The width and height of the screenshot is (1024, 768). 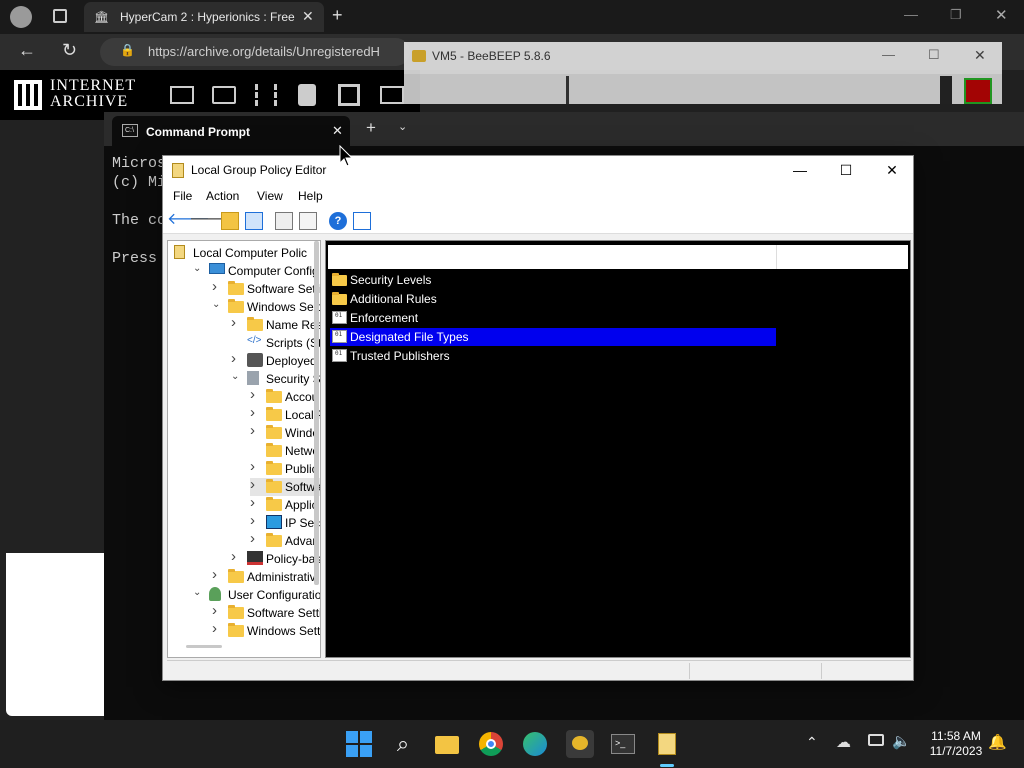 What do you see at coordinates (188, 221) in the screenshot?
I see `back-arrow-icon: 🡐` at bounding box center [188, 221].